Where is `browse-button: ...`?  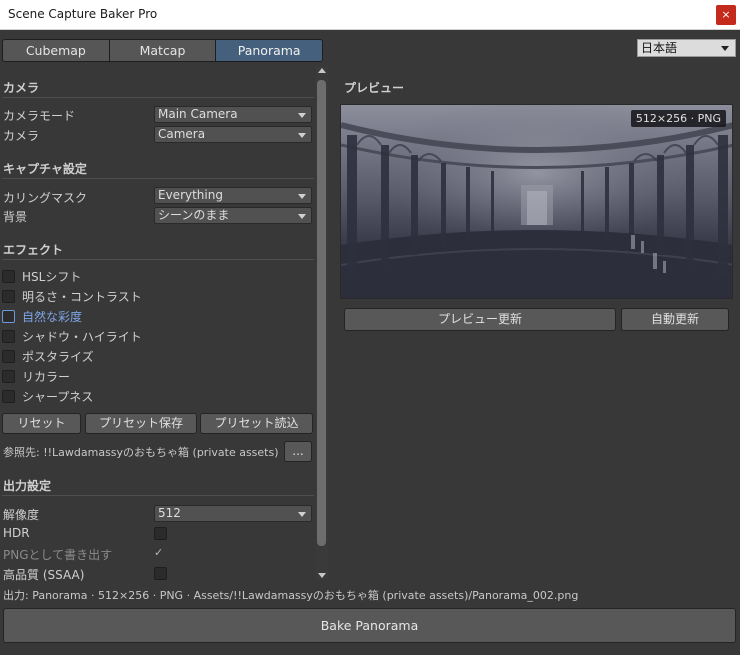
browse-button: ... is located at coordinates (298, 451).